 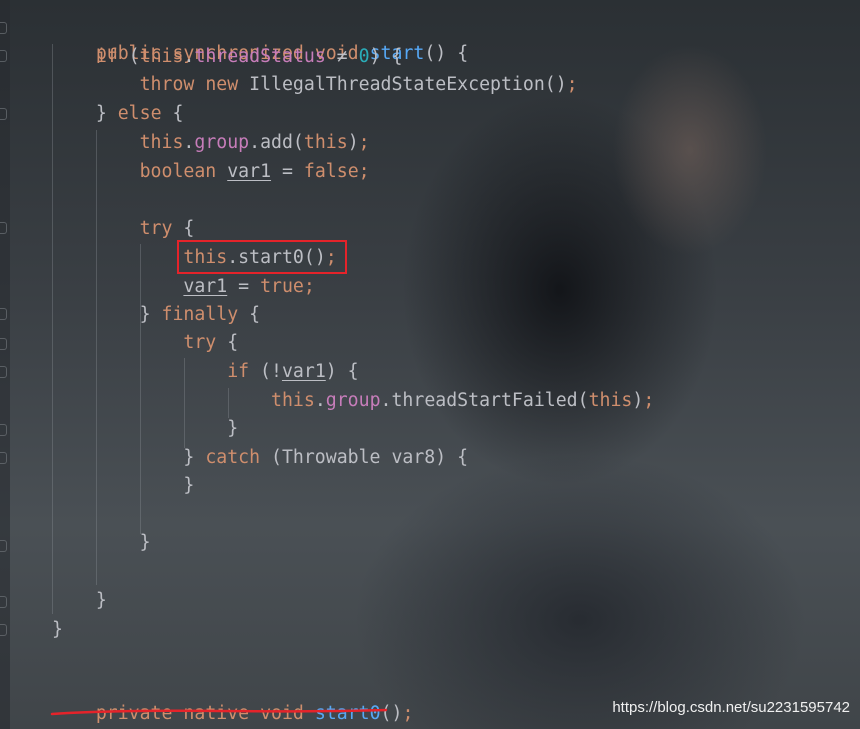 What do you see at coordinates (222, 84) in the screenshot?
I see `keyword-new: new` at bounding box center [222, 84].